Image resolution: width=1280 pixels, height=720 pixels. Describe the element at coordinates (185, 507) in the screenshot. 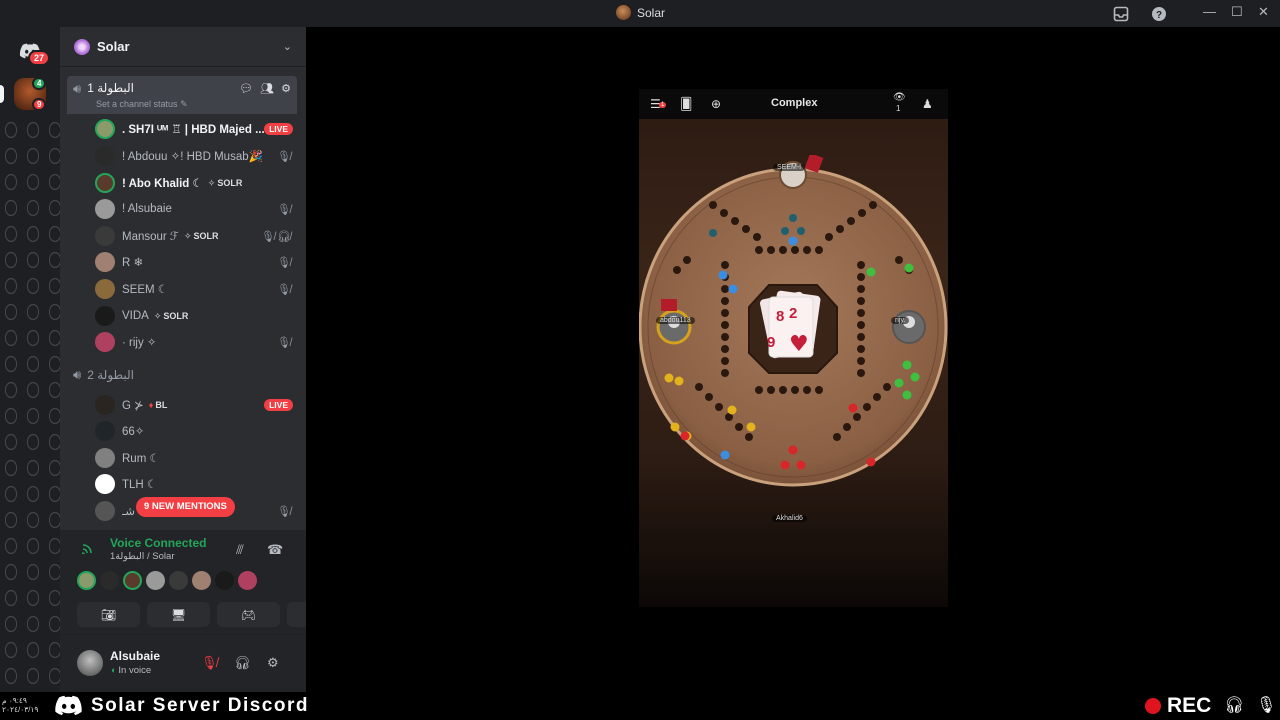

I see `new-mentions-button: 9 NEW MENTIONS` at that location.